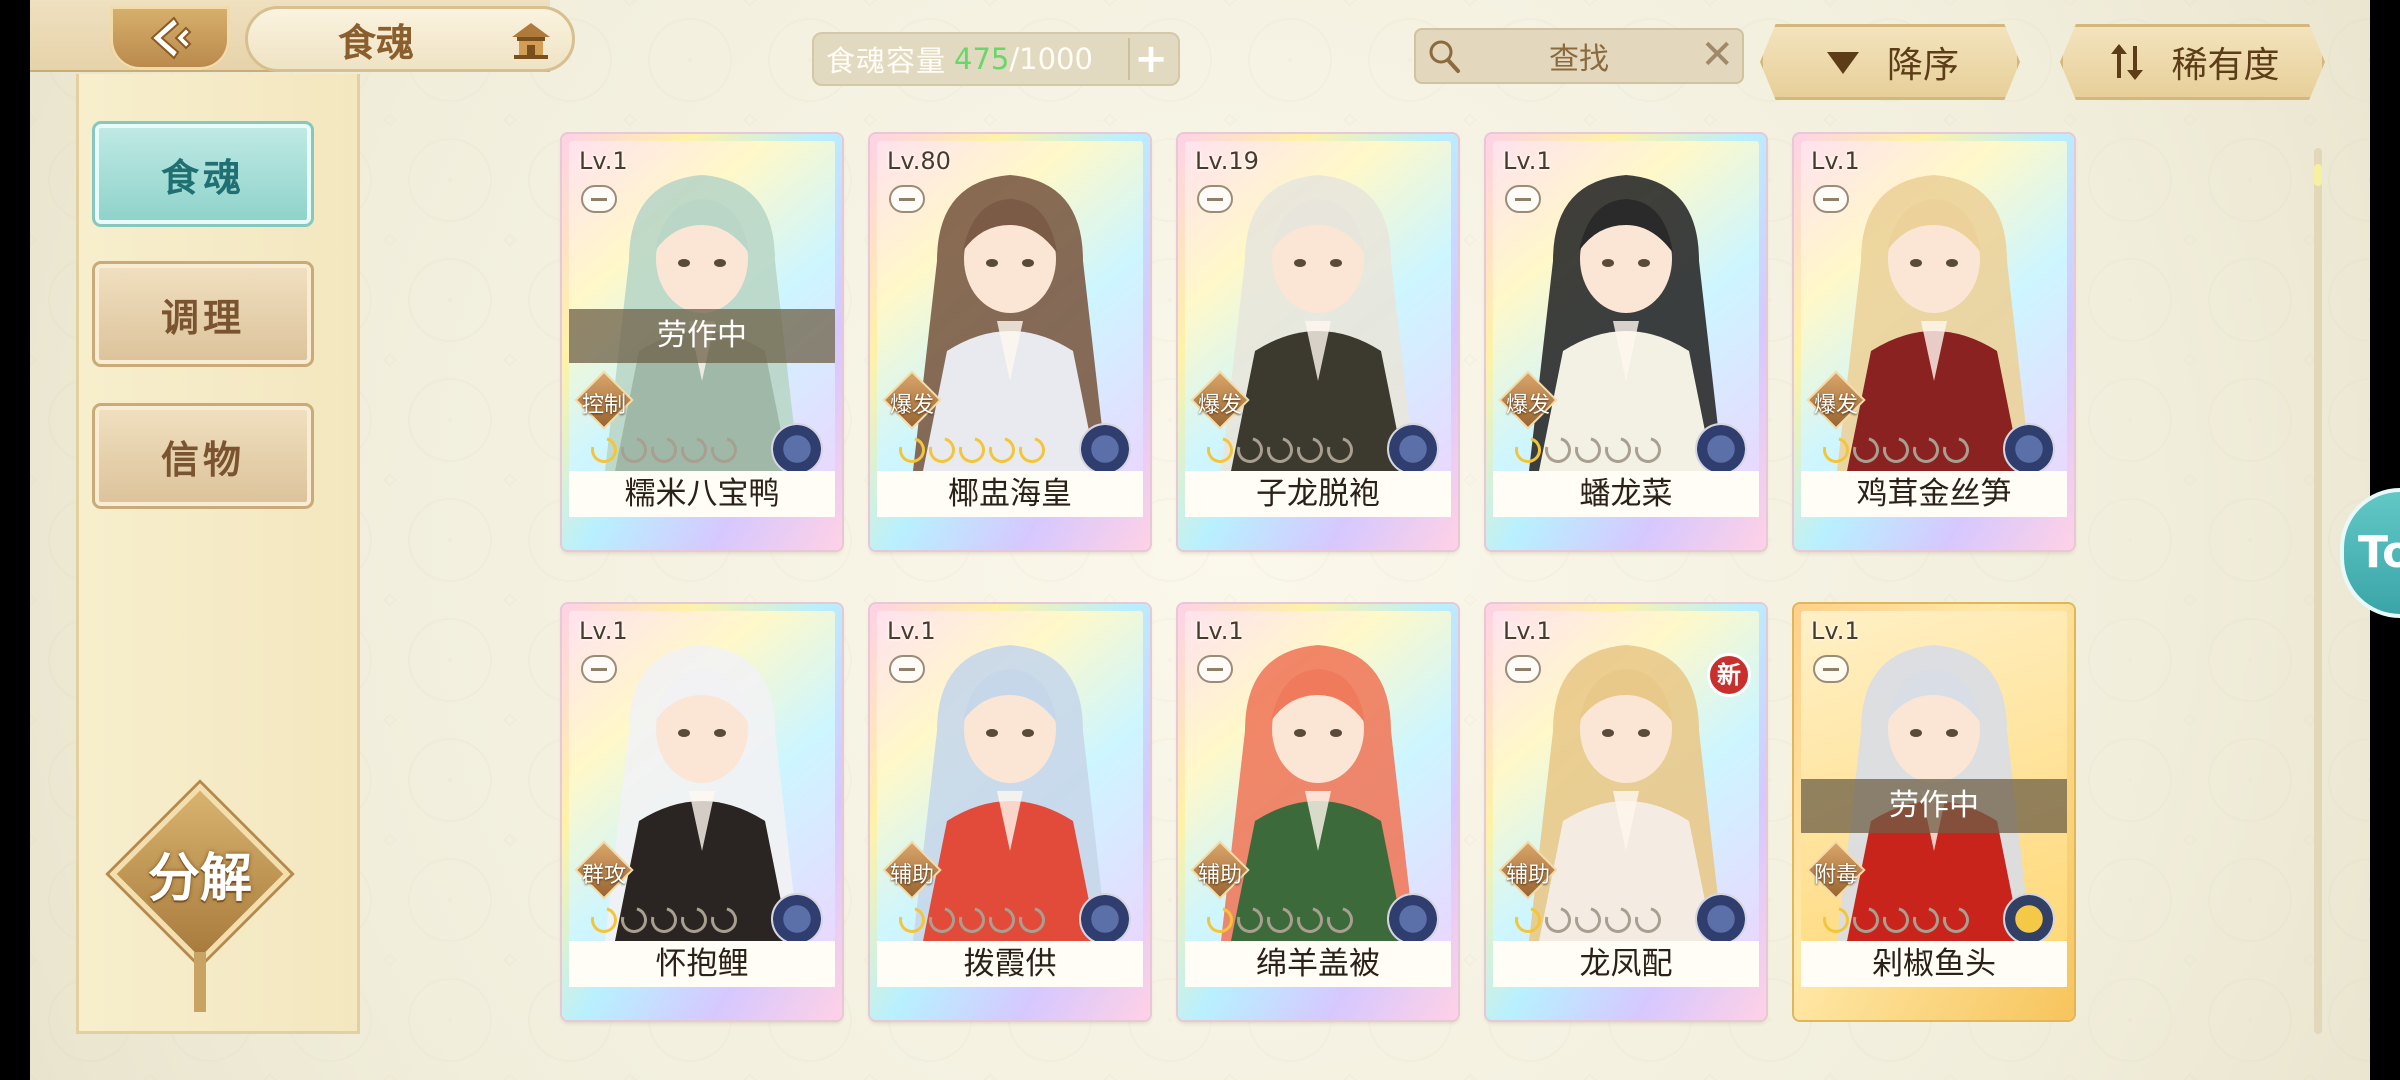  I want to click on decompose-button: 分解, so click(200, 897).